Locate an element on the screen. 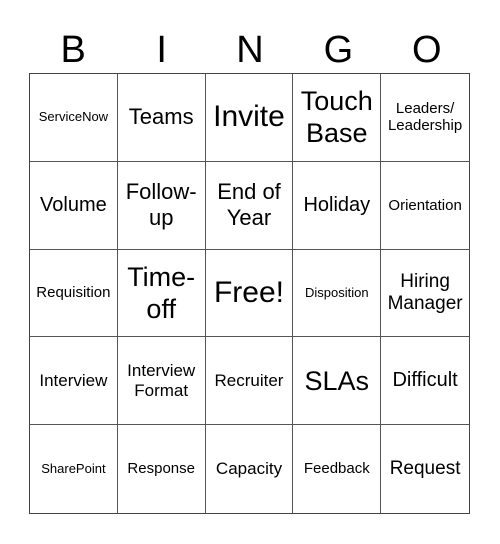 The width and height of the screenshot is (500, 544). bingo-header: B I N G O is located at coordinates (250, 50).